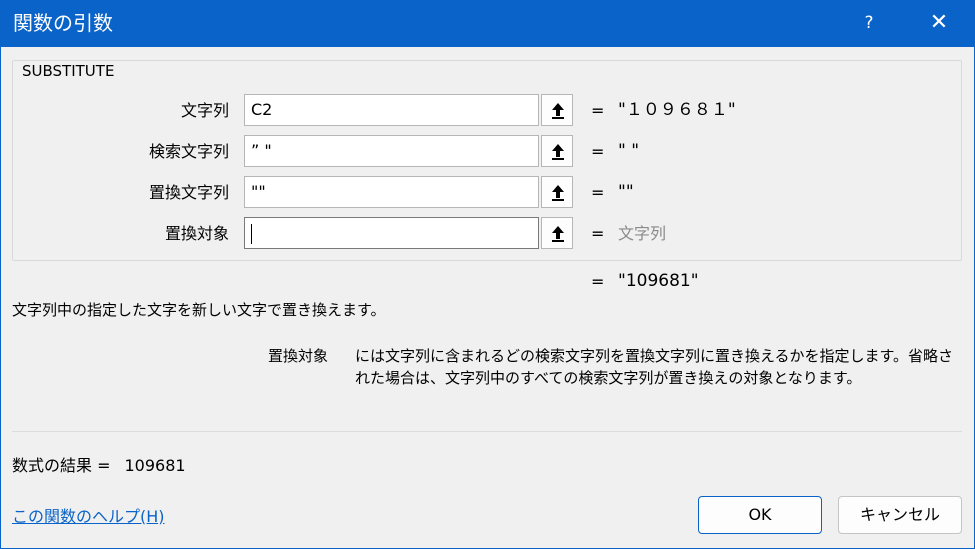 Image resolution: width=975 pixels, height=549 pixels. I want to click on old-text-arg-ref-button, so click(557, 151).